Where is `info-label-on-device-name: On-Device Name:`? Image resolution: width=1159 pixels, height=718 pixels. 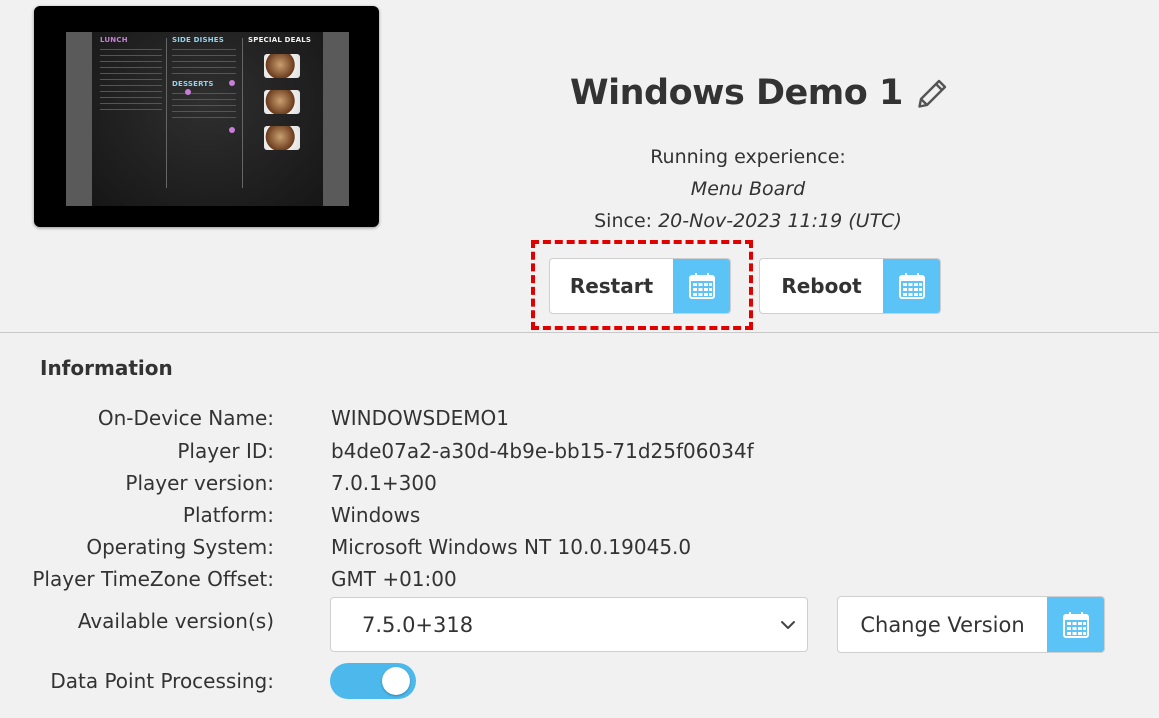
info-label-on-device-name: On-Device Name: is located at coordinates (185, 418).